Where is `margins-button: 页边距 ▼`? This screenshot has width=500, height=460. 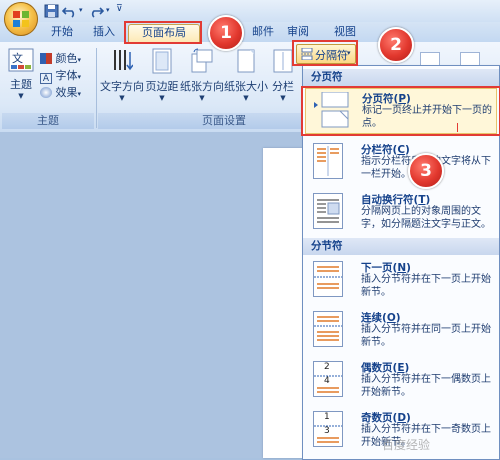 margins-button: 页边距 ▼ is located at coordinates (162, 79).